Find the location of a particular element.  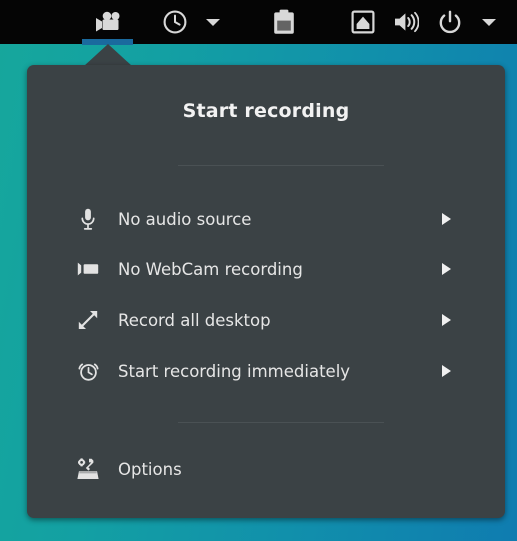

power-icon is located at coordinates (450, 22).